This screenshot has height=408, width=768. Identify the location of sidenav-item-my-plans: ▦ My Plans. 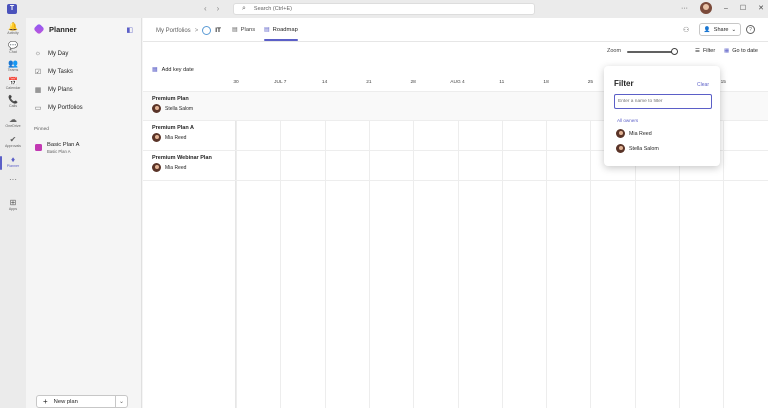
(53, 90).